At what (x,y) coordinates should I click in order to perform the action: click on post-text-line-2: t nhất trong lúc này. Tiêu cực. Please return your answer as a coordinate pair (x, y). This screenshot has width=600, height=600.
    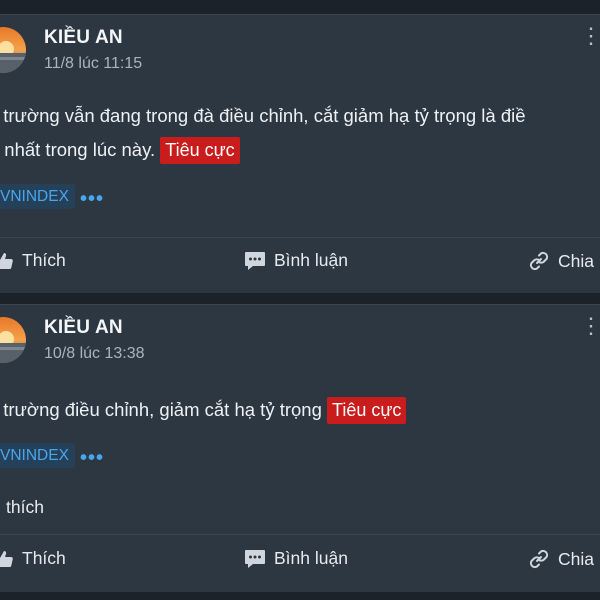
    Looking at the image, I should click on (120, 150).